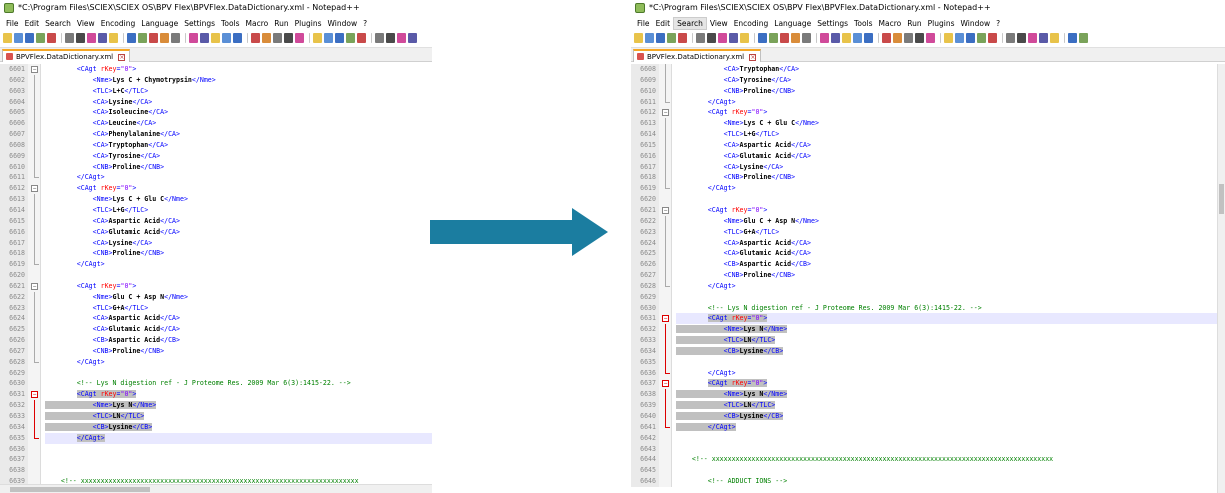 Image resolution: width=1225 pixels, height=493 pixels. What do you see at coordinates (216, 113) in the screenshot?
I see `code-line: 6605 <CA>Isoleucine</CA>` at bounding box center [216, 113].